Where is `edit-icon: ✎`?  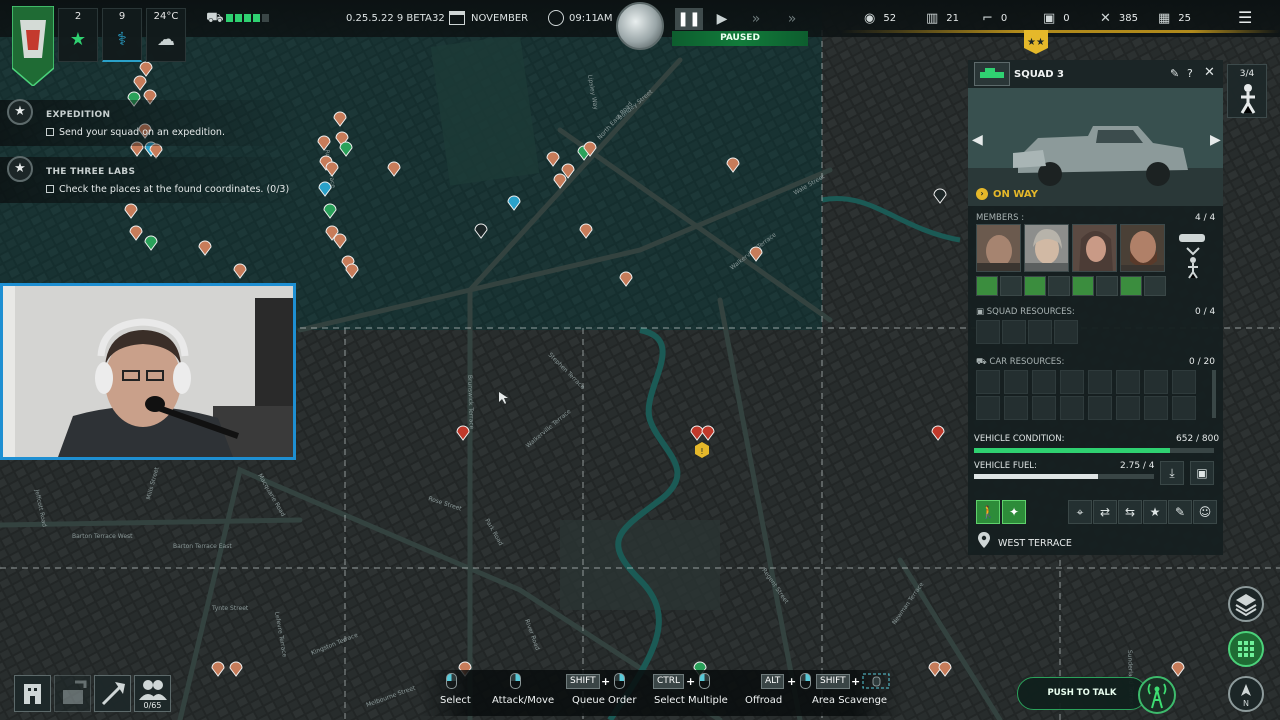
edit-icon: ✎ is located at coordinates (1174, 73).